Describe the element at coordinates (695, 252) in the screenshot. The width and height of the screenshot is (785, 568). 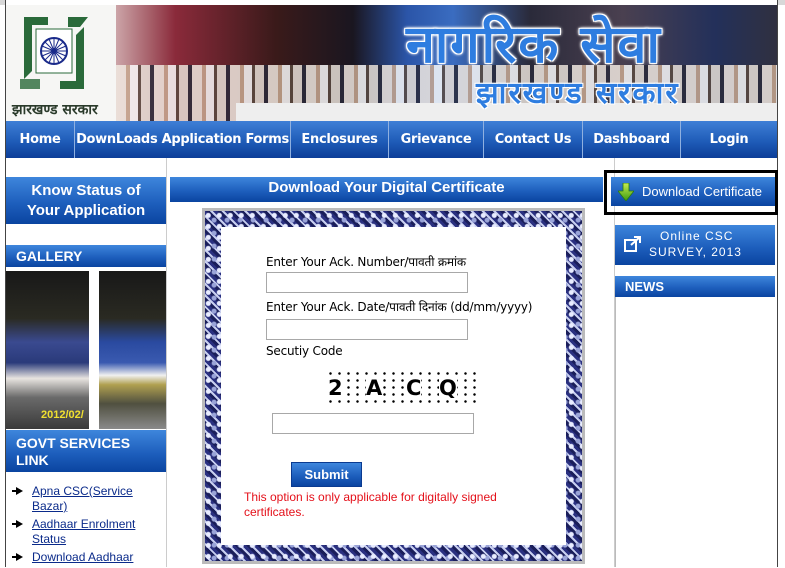
I see `survey-line2: SURVEY, 2013` at that location.